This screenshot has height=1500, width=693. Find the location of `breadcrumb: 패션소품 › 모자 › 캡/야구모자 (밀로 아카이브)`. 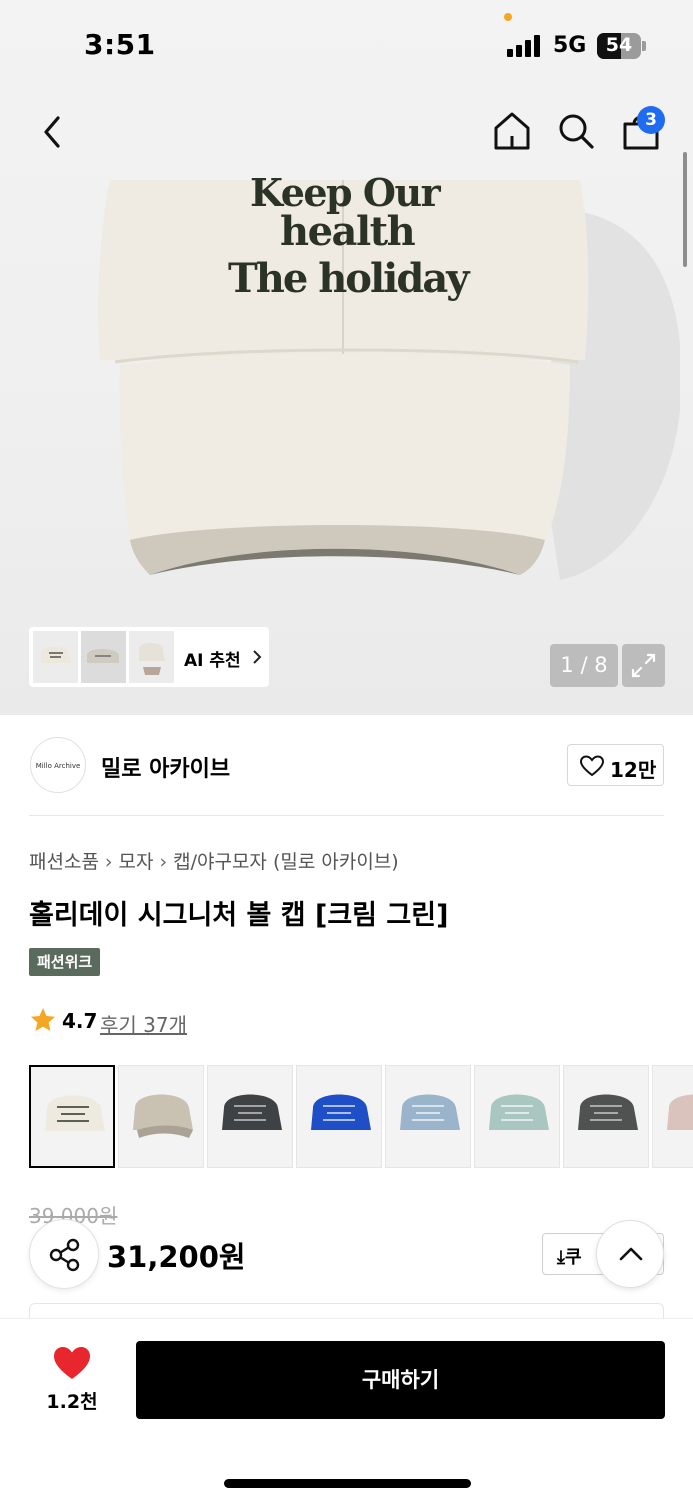

breadcrumb: 패션소품 › 모자 › 캡/야구모자 (밀로 아카이브) is located at coordinates (214, 860).